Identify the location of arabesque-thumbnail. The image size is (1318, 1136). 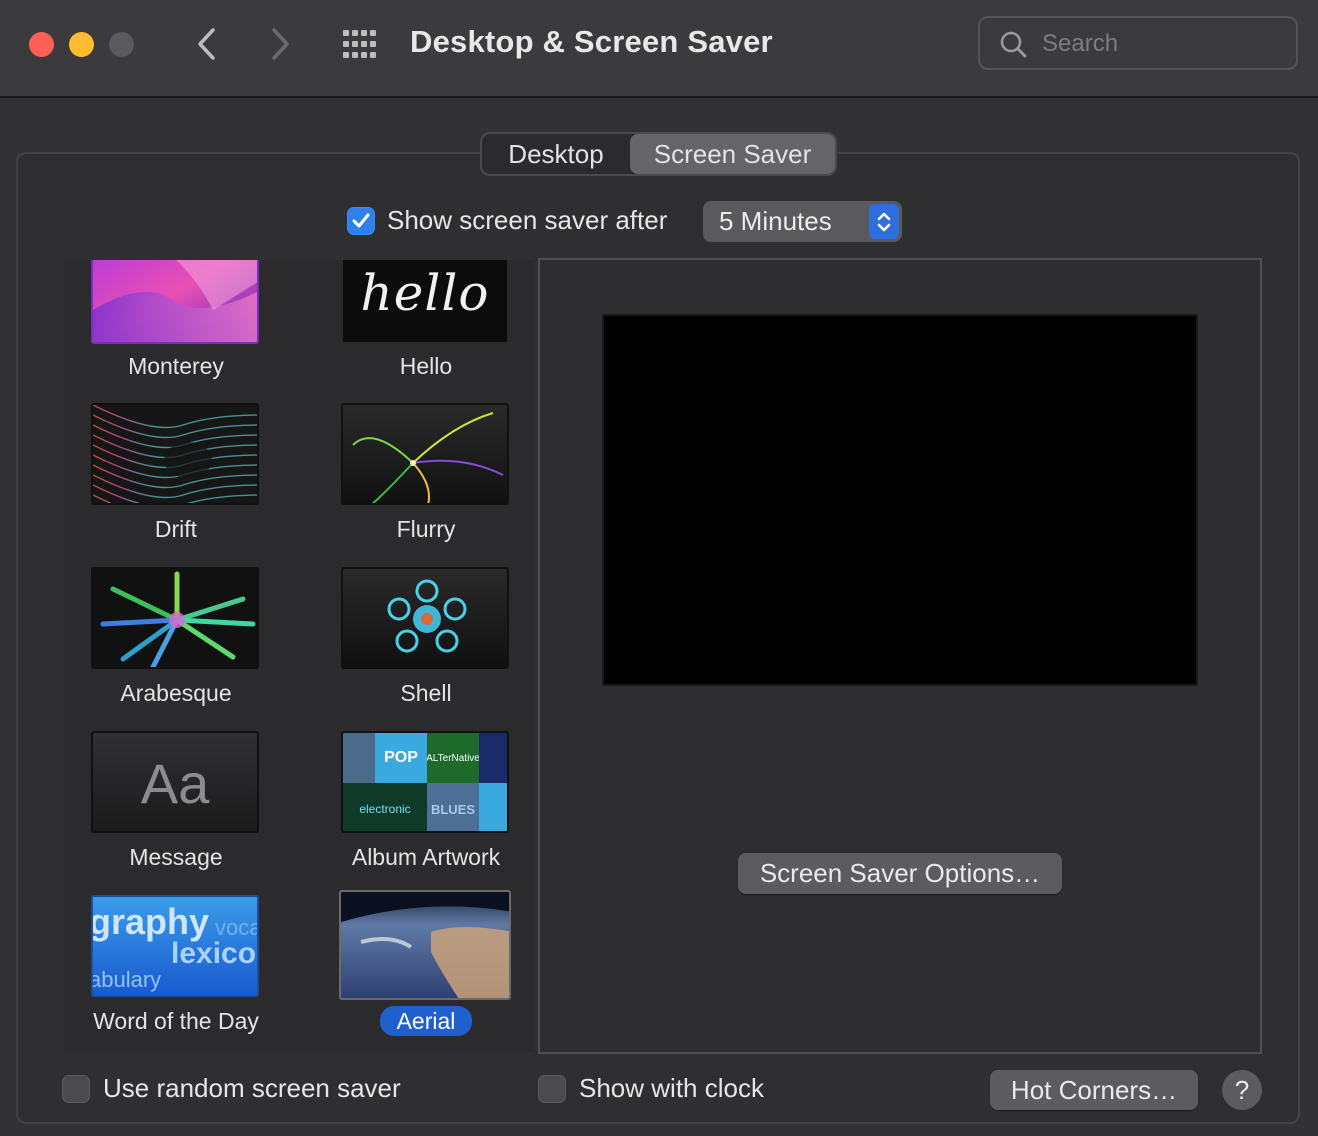
(175, 618).